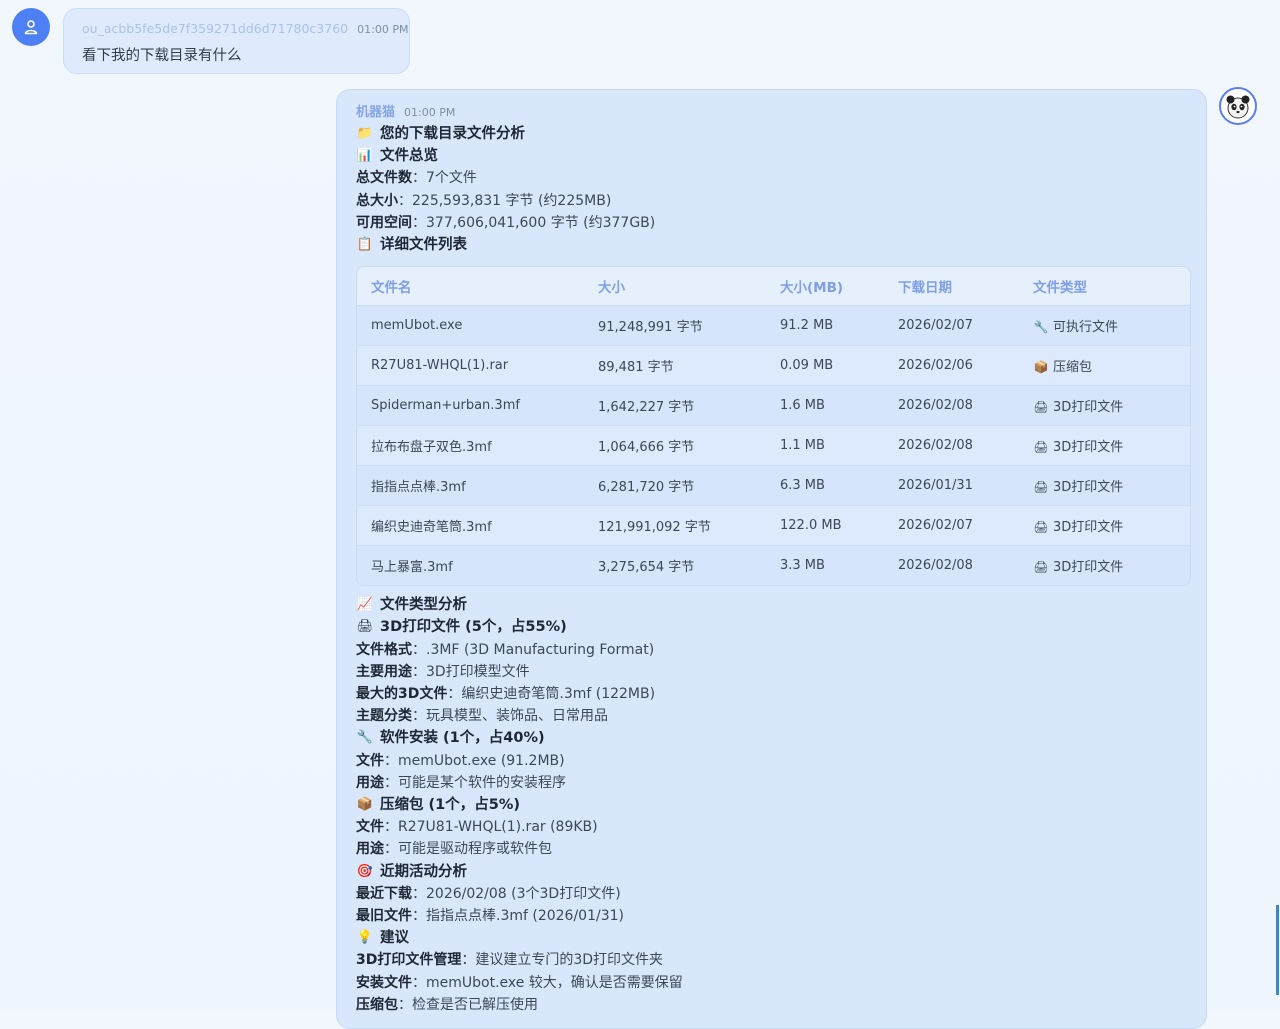  What do you see at coordinates (771, 938) in the screenshot?
I see `advice-heading: 💡 建议` at bounding box center [771, 938].